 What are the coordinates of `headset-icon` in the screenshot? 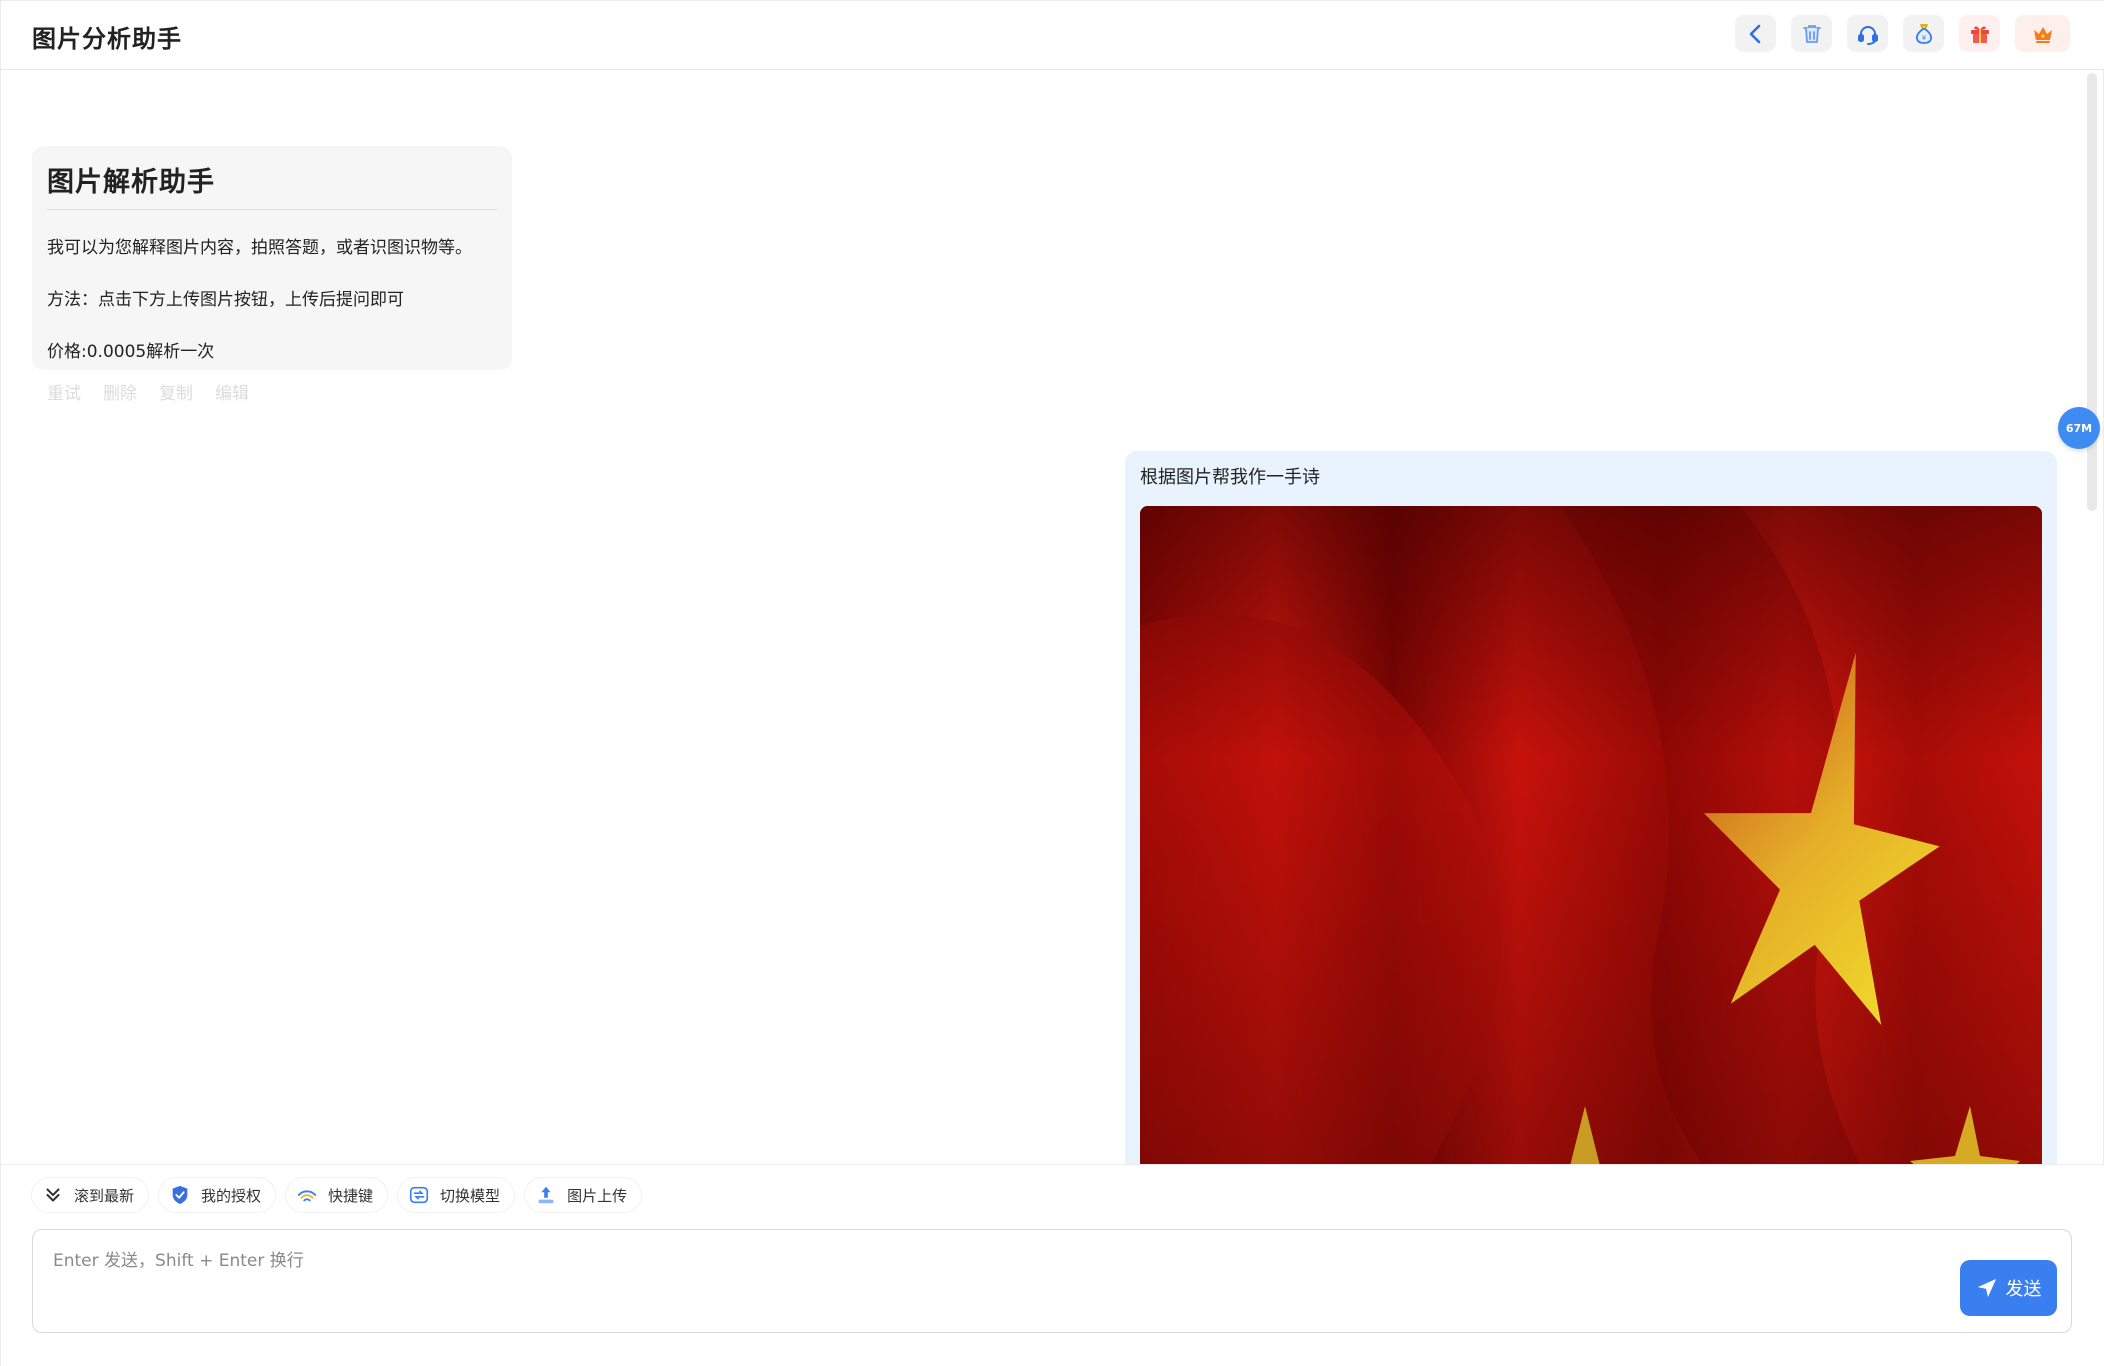 It's located at (1867, 35).